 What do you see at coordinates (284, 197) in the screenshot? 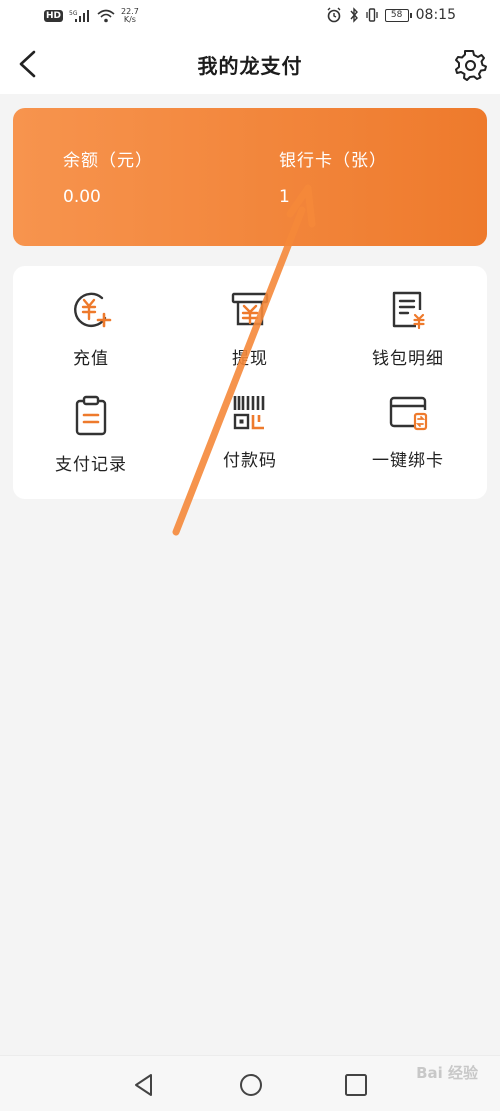
I see `bank-card-count: 1` at bounding box center [284, 197].